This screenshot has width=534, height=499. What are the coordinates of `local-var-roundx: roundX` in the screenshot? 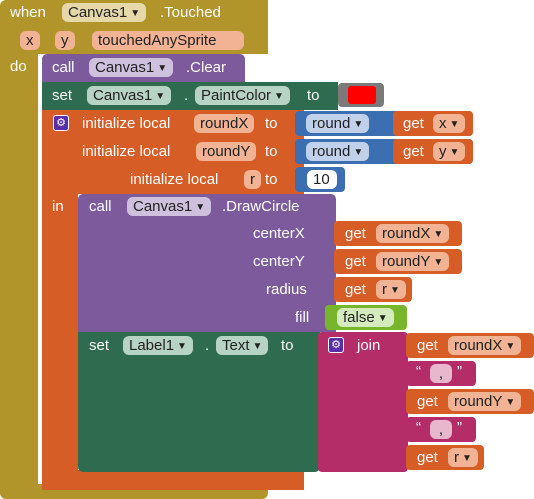 It's located at (224, 123).